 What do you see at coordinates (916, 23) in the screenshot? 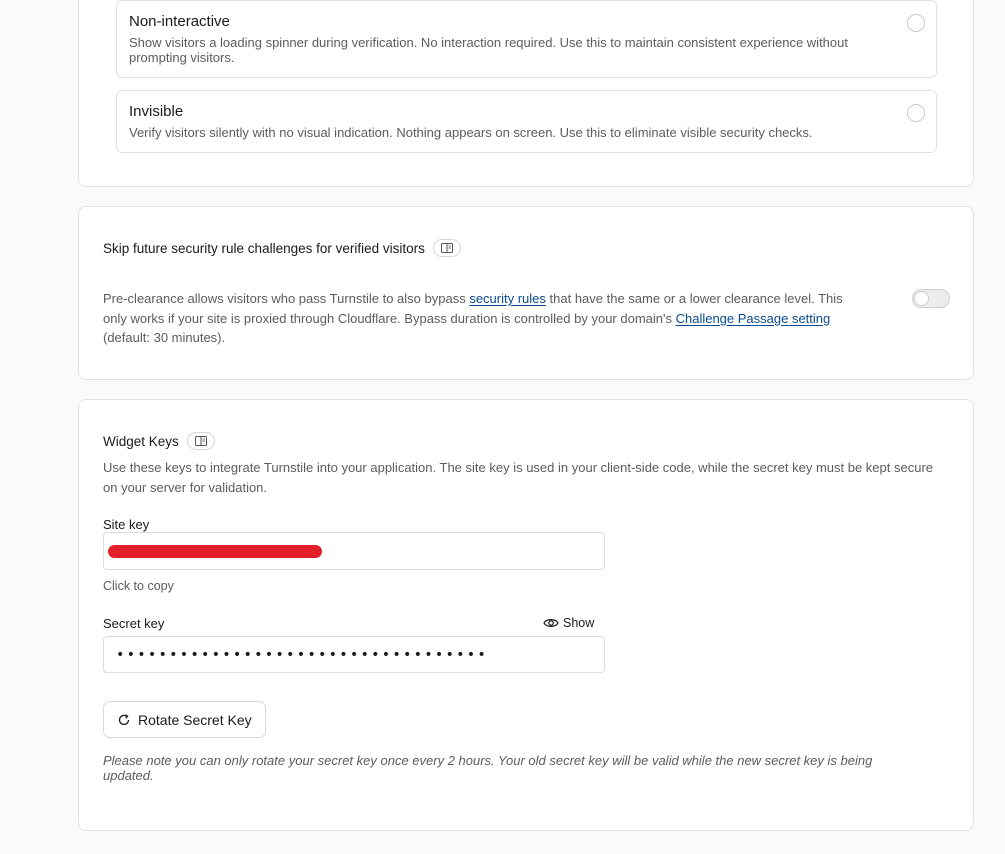
I see `radio-non-interactive` at bounding box center [916, 23].